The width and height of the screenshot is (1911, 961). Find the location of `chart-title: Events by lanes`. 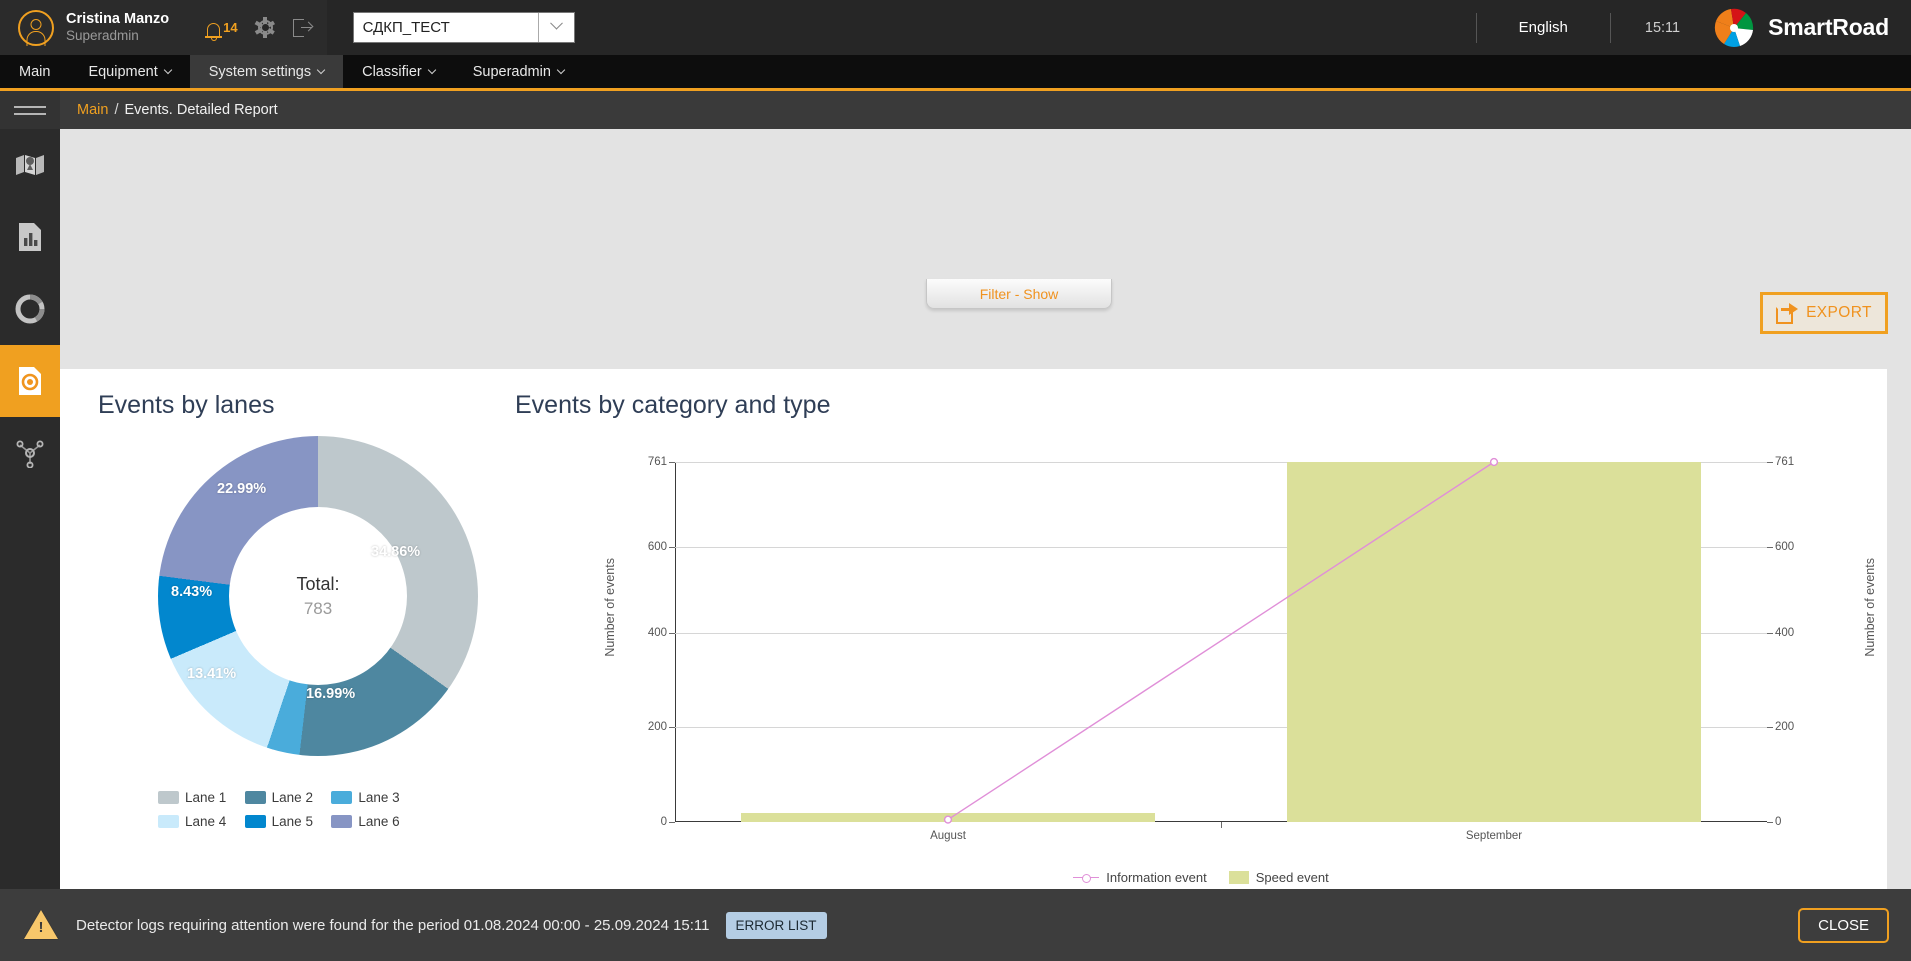

chart-title: Events by lanes is located at coordinates (186, 405).